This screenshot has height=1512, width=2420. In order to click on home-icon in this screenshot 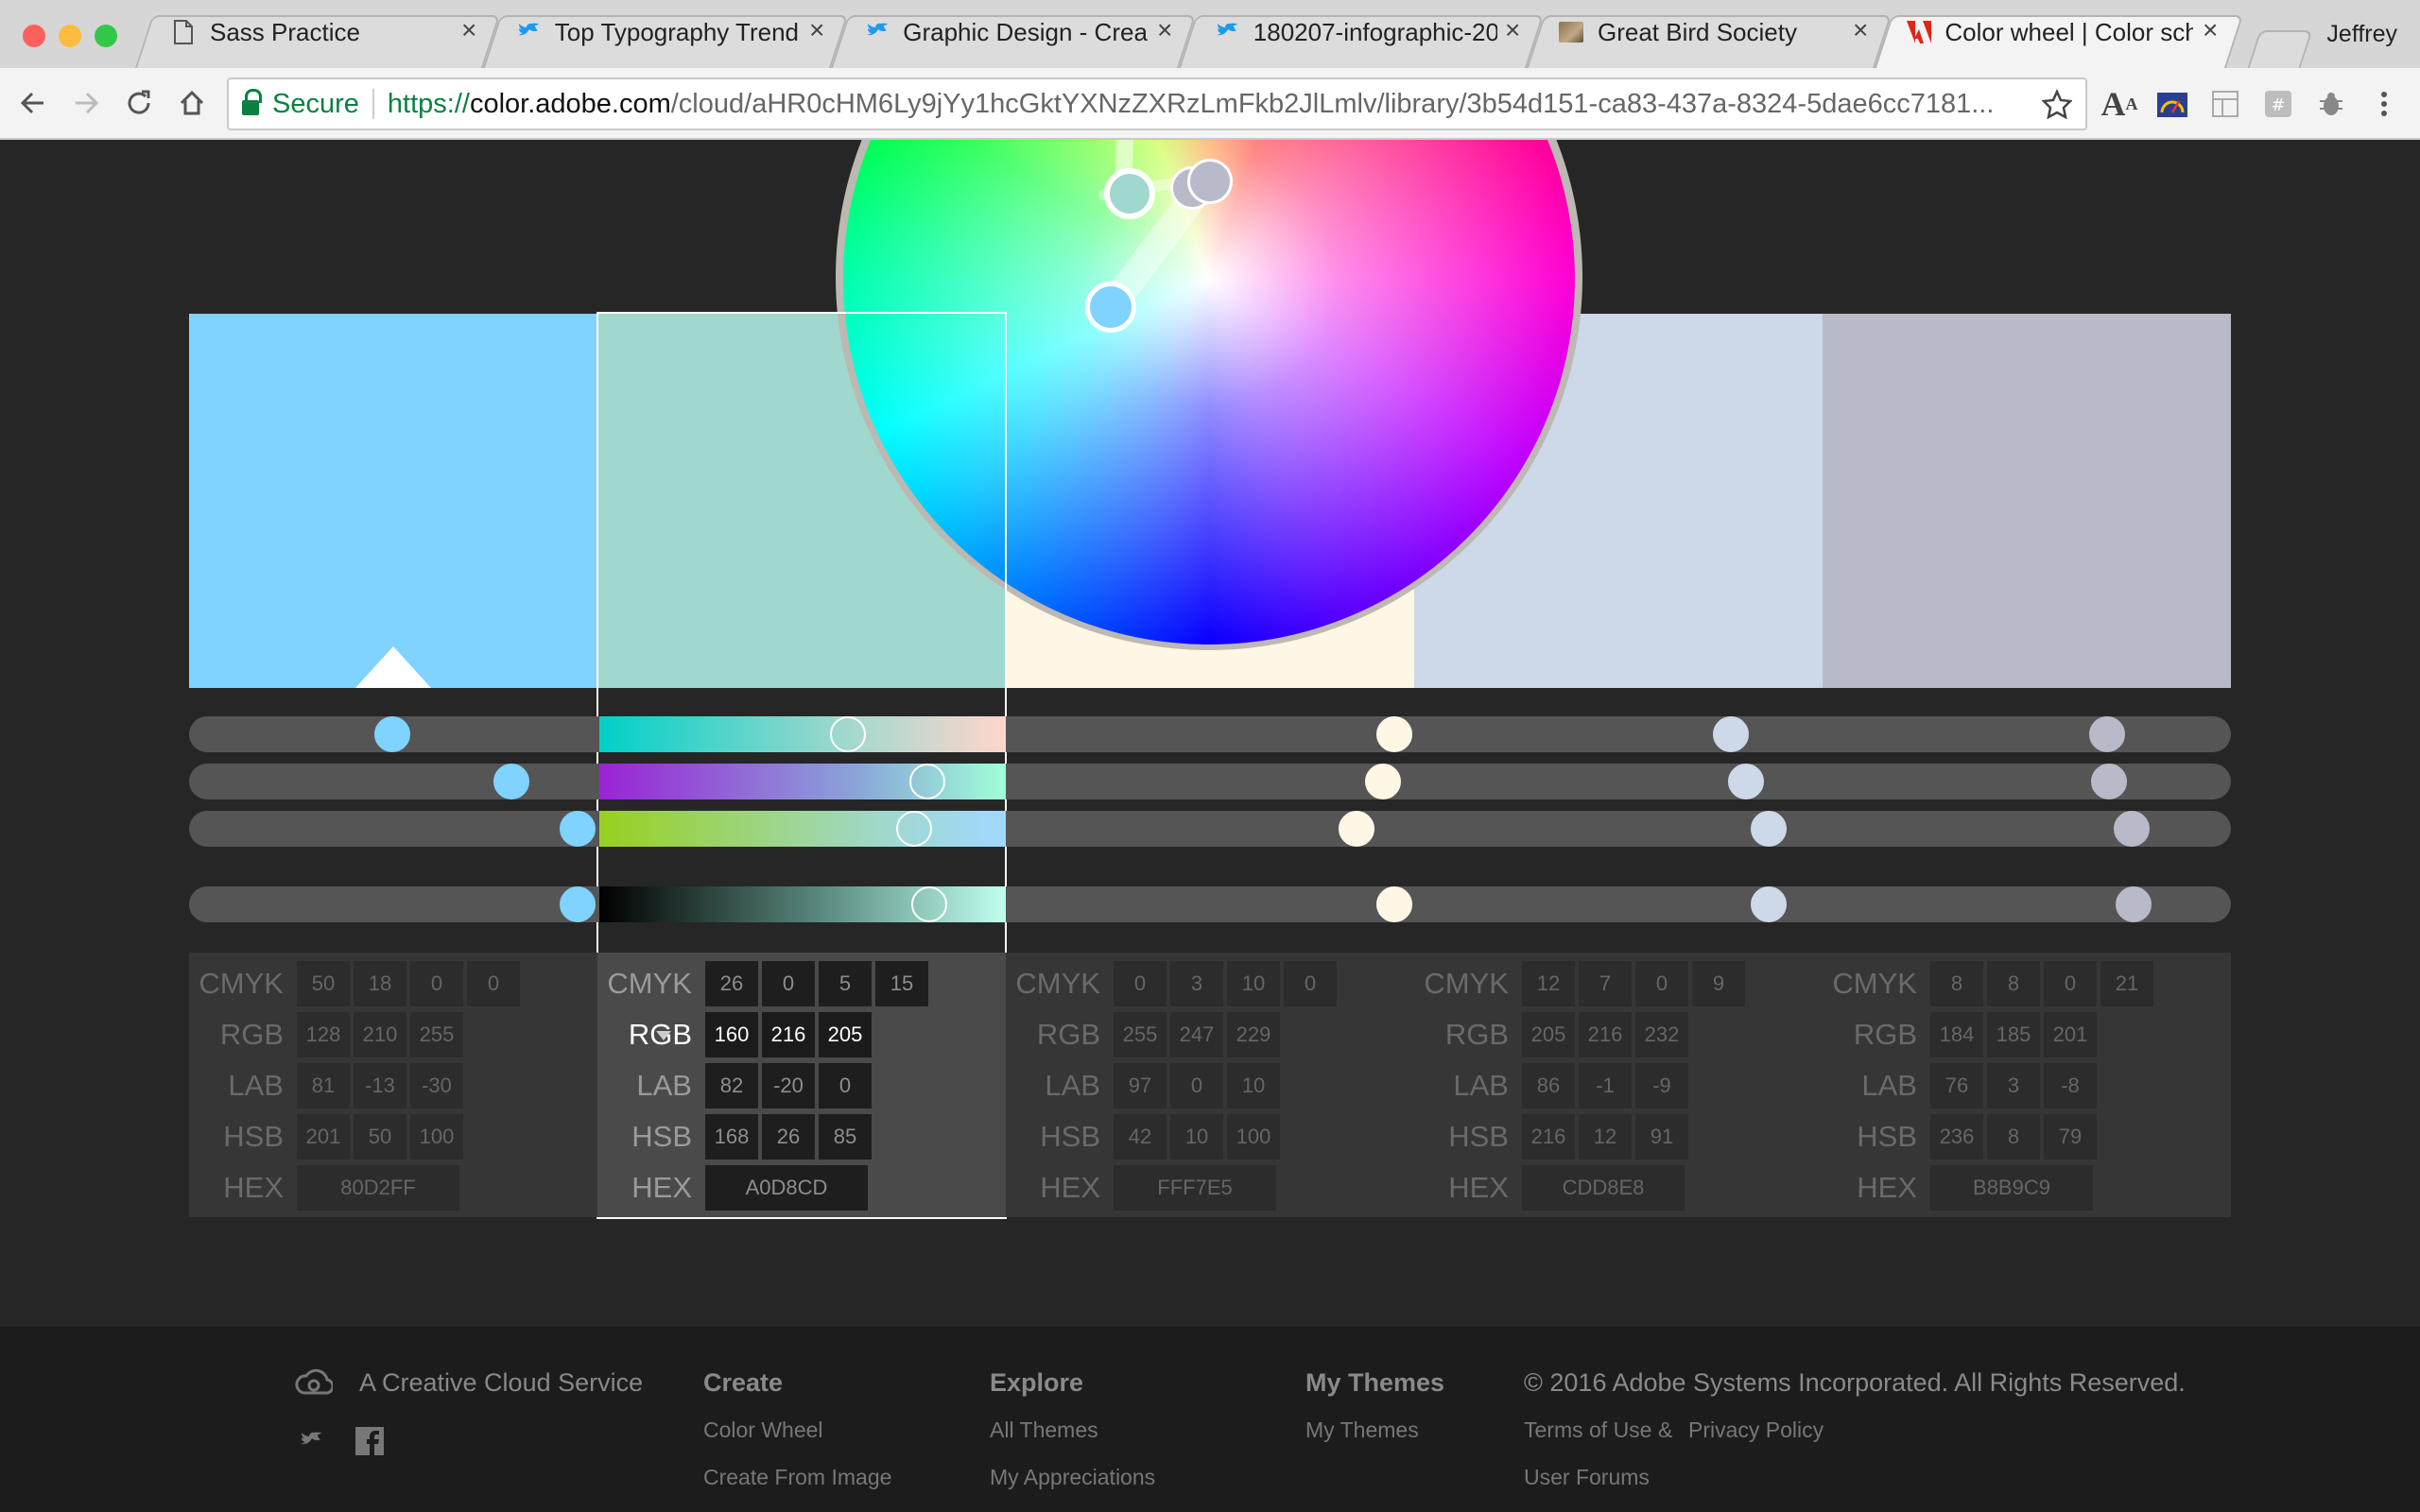, I will do `click(192, 103)`.